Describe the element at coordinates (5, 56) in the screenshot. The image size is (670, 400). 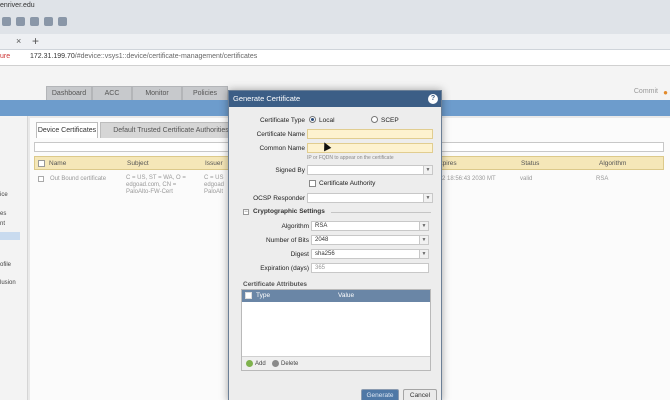
I see `not-secure-label: ure` at that location.